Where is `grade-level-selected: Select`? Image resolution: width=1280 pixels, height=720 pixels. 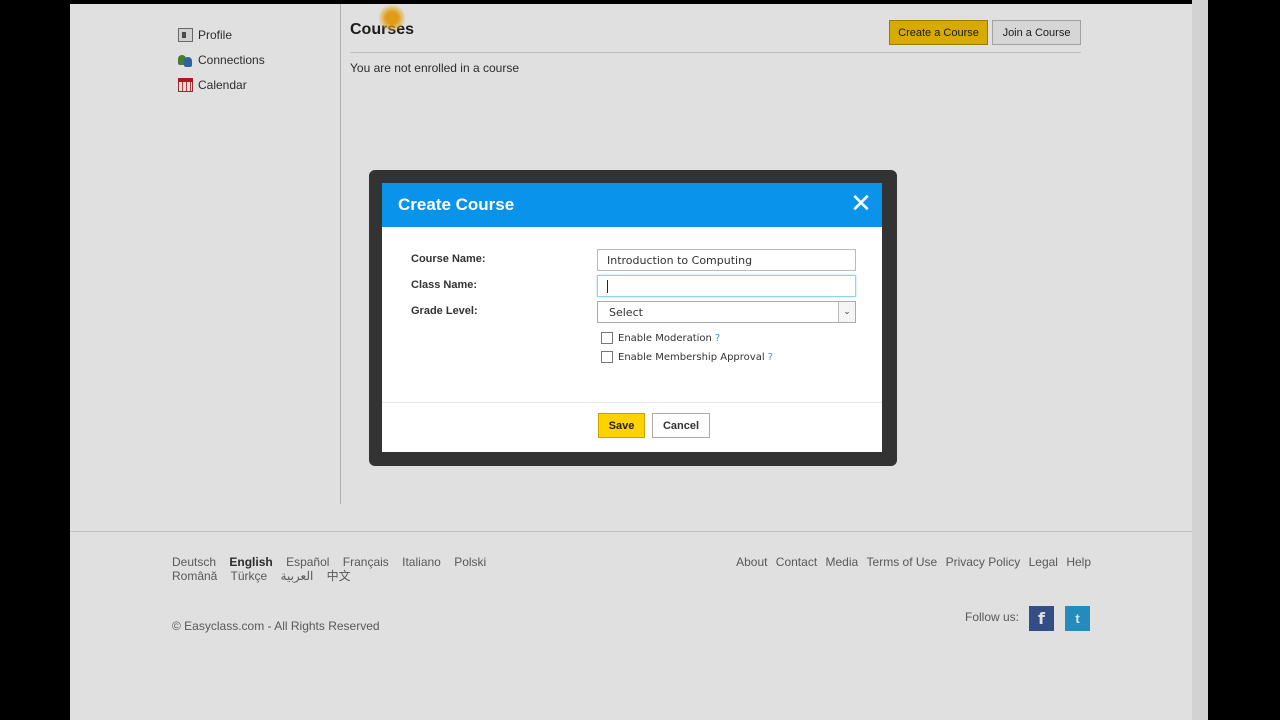 grade-level-selected: Select is located at coordinates (626, 312).